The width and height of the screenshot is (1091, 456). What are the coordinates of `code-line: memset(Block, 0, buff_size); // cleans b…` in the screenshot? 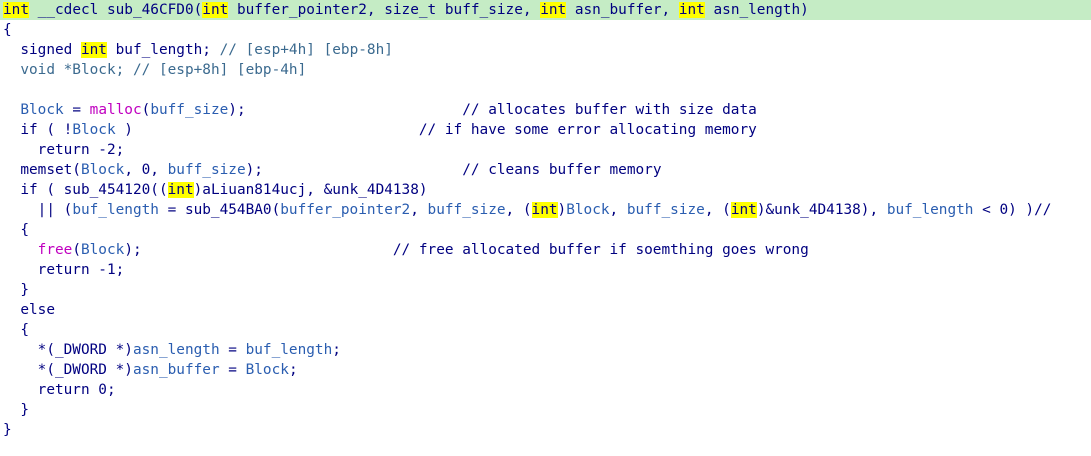 It's located at (545, 170).